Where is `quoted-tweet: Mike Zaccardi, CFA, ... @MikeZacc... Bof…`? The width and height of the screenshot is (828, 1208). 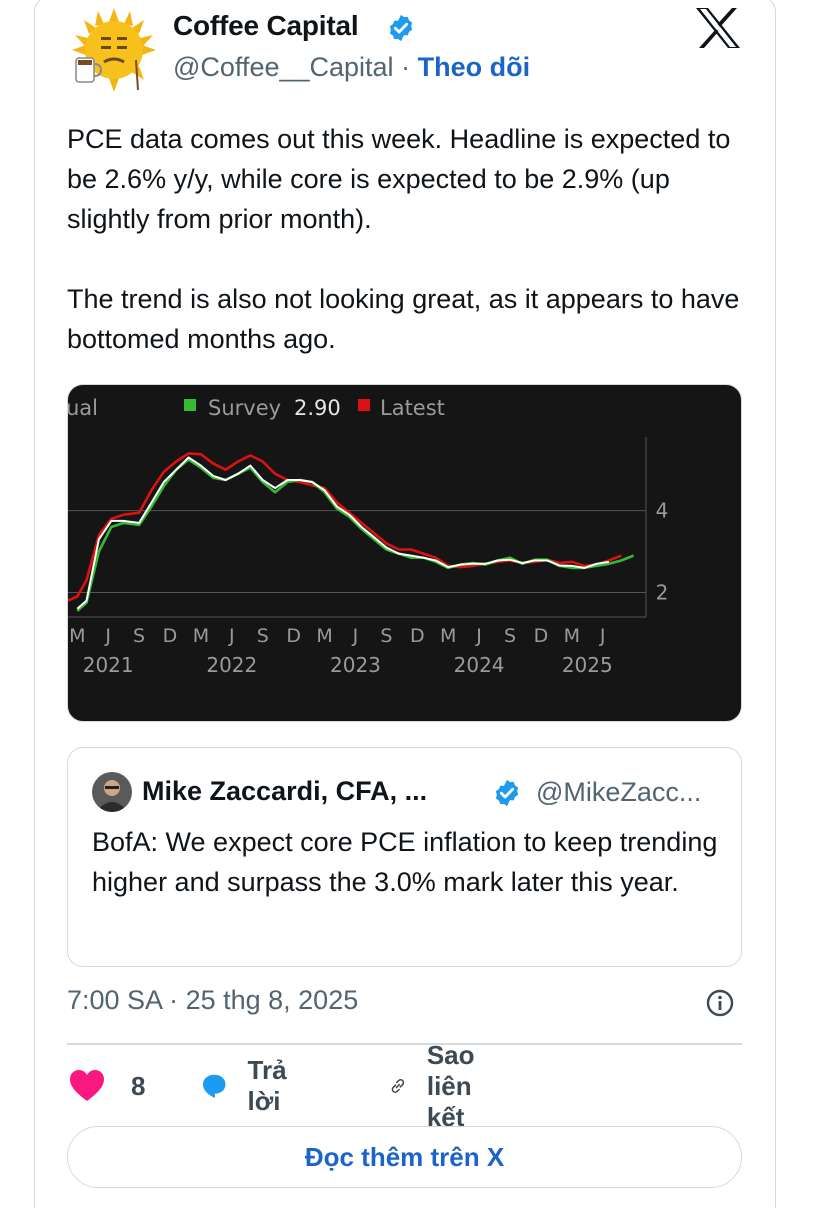 quoted-tweet: Mike Zaccardi, CFA, ... @MikeZacc... Bof… is located at coordinates (404, 857).